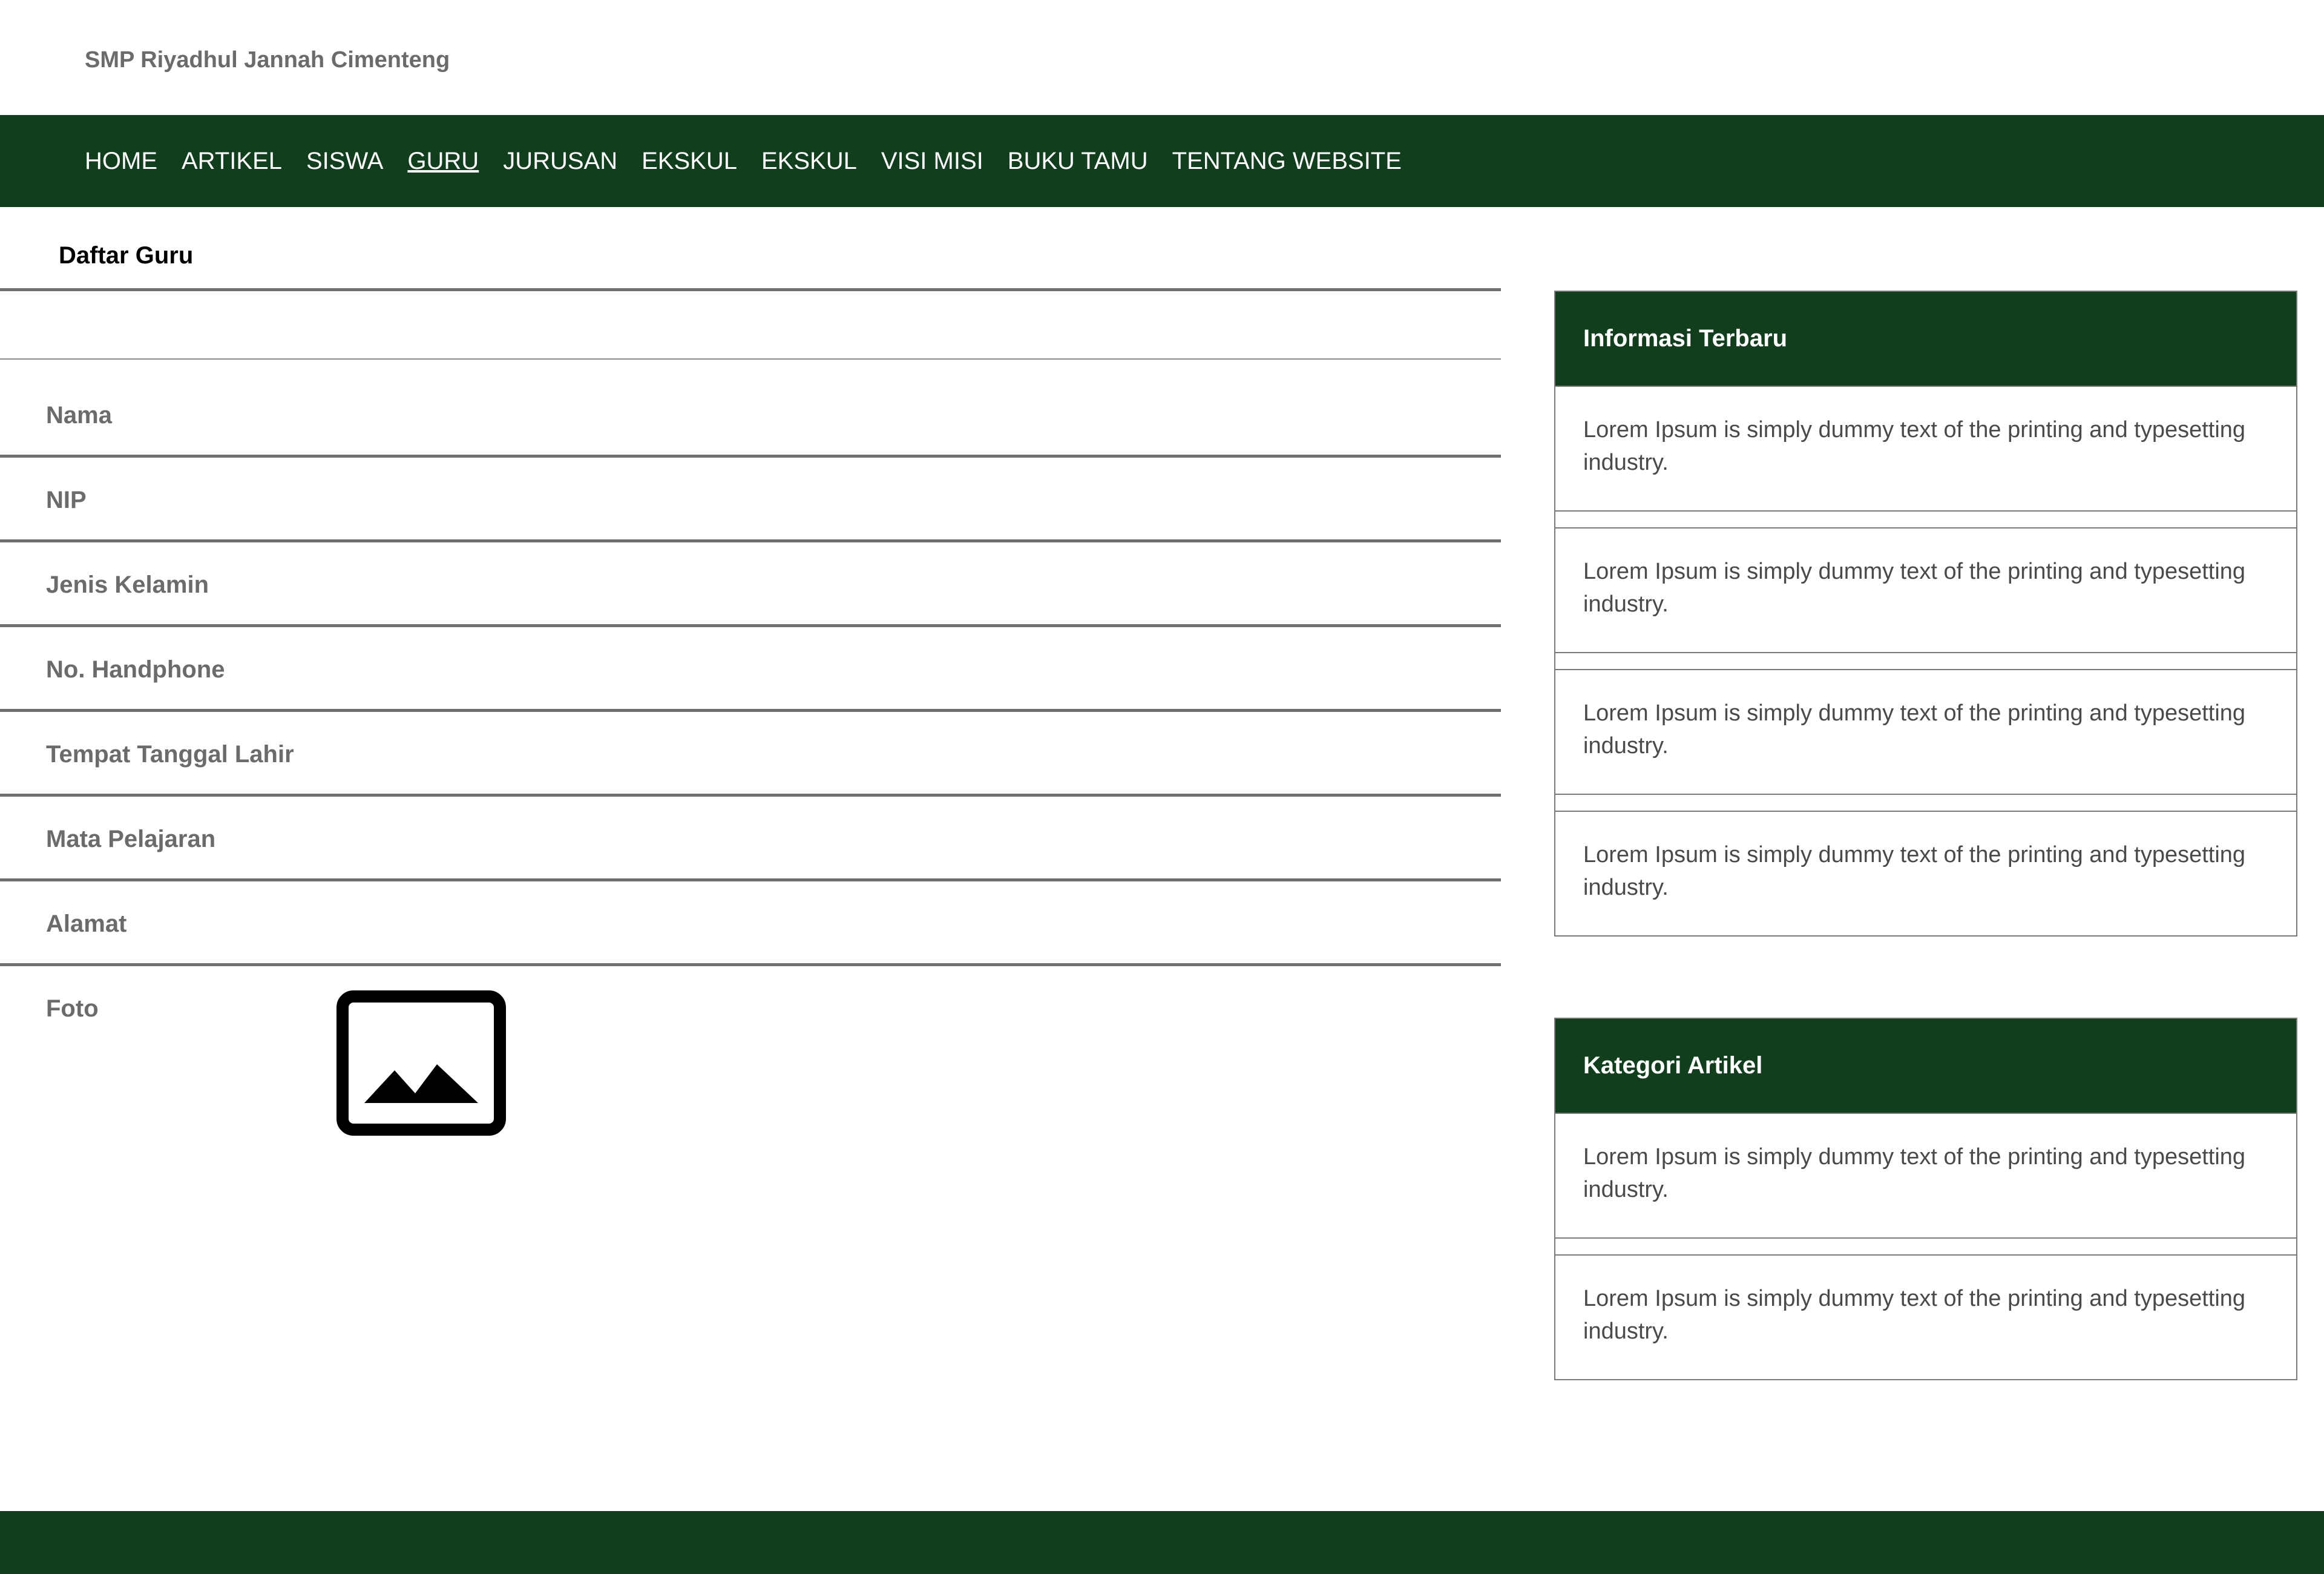  I want to click on site-title: SMP Riyadhul Jannah Cimenteng, so click(267, 60).